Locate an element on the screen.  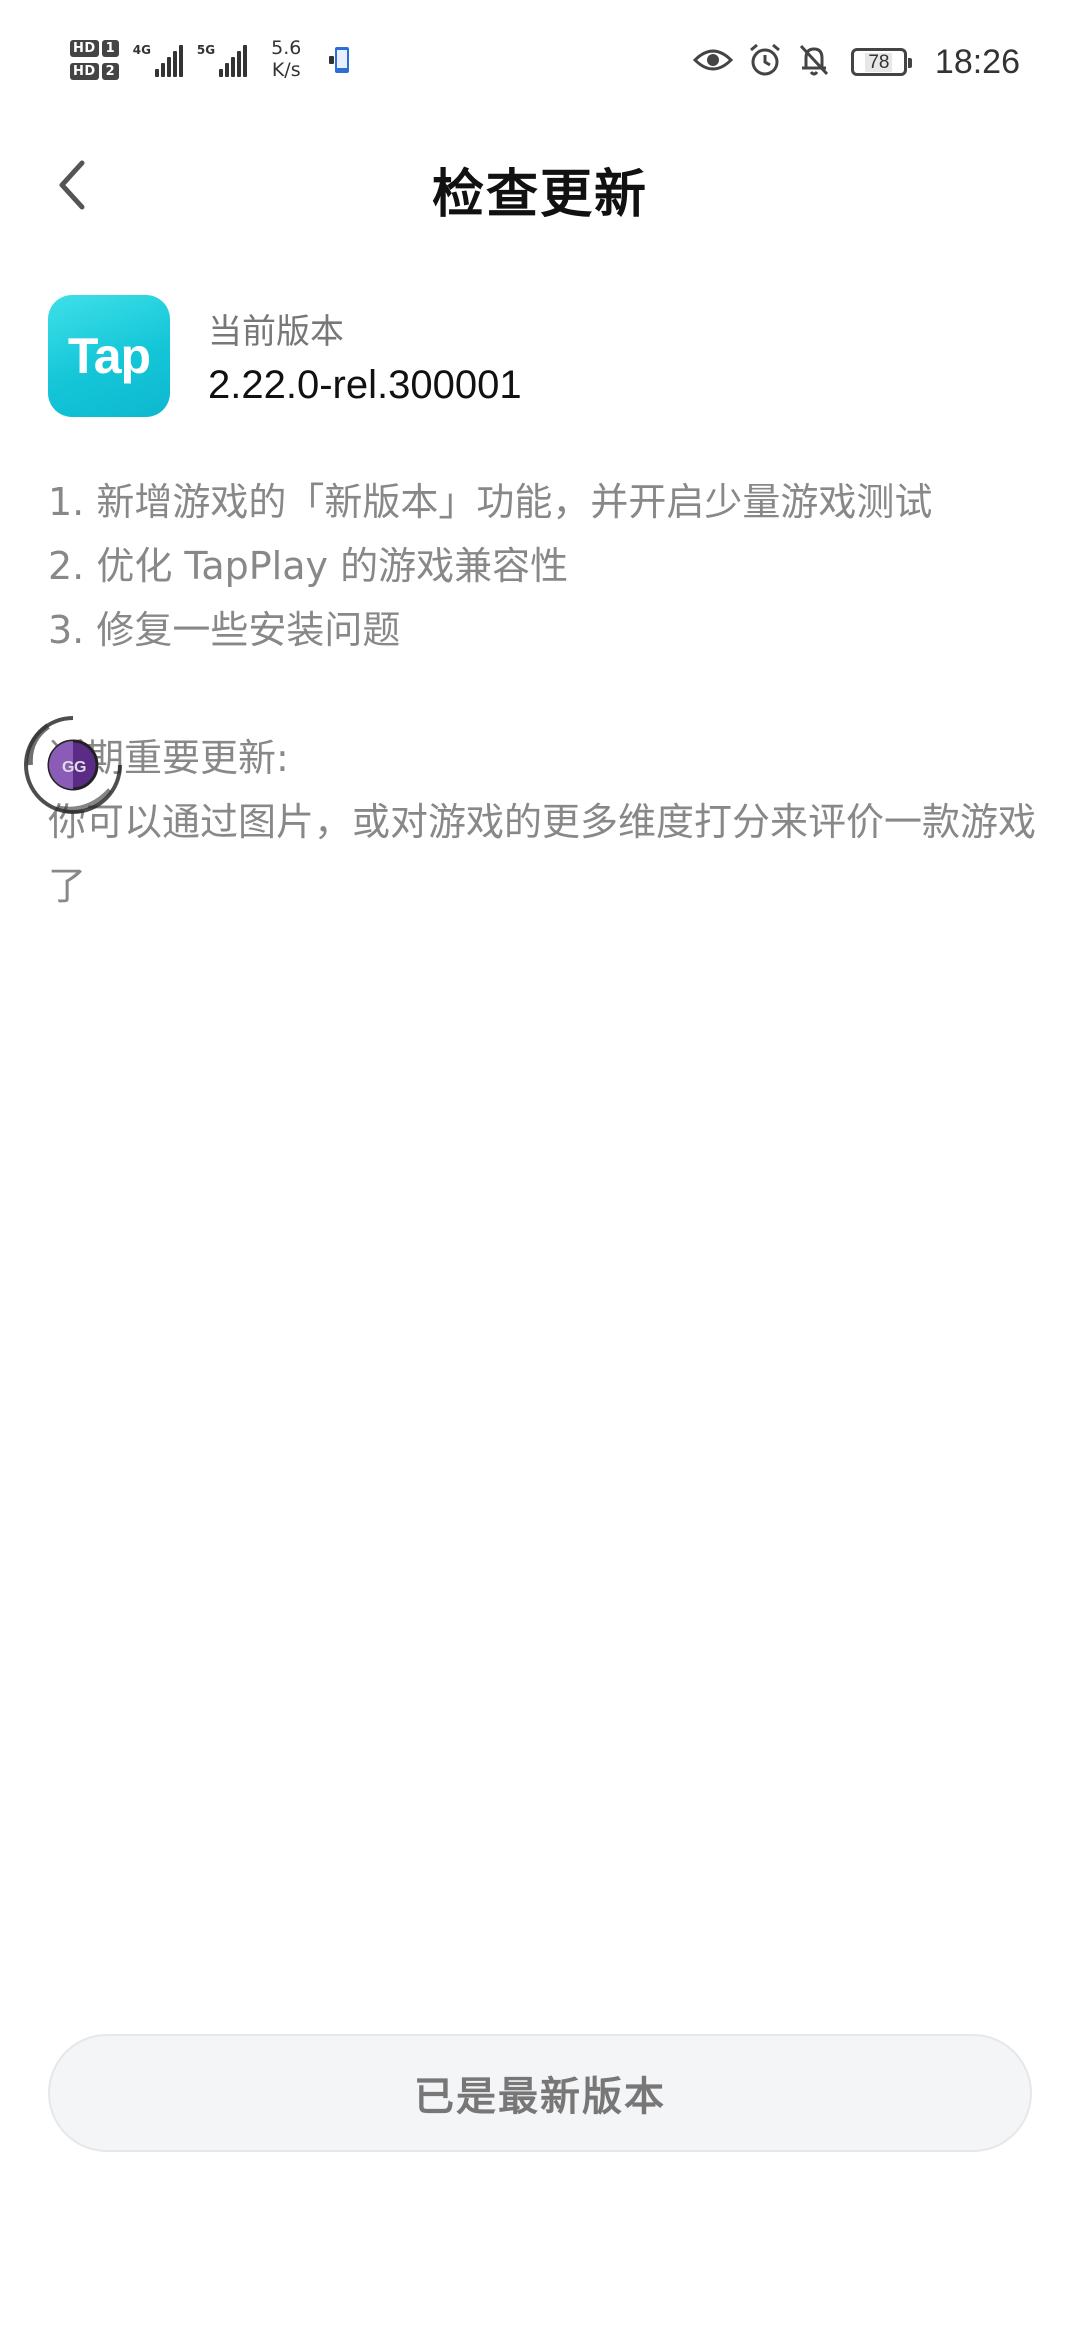
release-note-item: 1. 新增游戏的「新版本」功能，并开启少量游戏测试 is located at coordinates (490, 502).